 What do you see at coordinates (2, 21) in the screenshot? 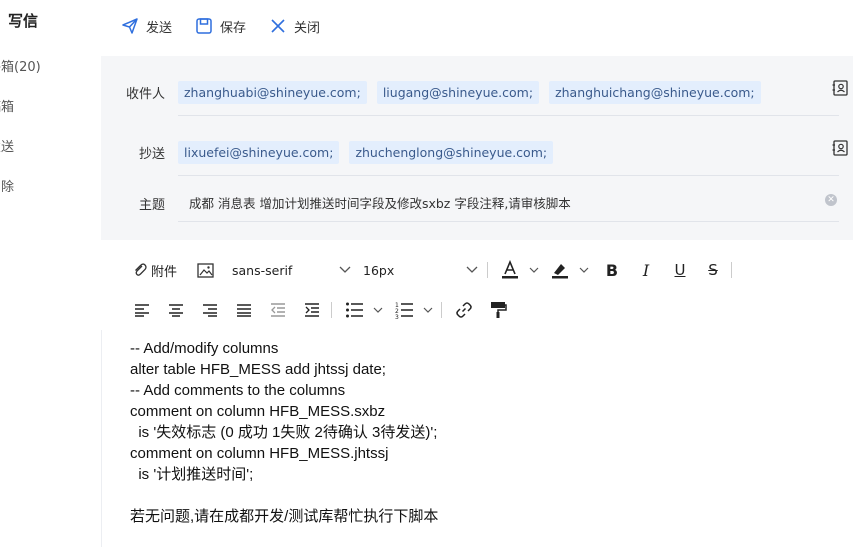
I see `compose-icon` at bounding box center [2, 21].